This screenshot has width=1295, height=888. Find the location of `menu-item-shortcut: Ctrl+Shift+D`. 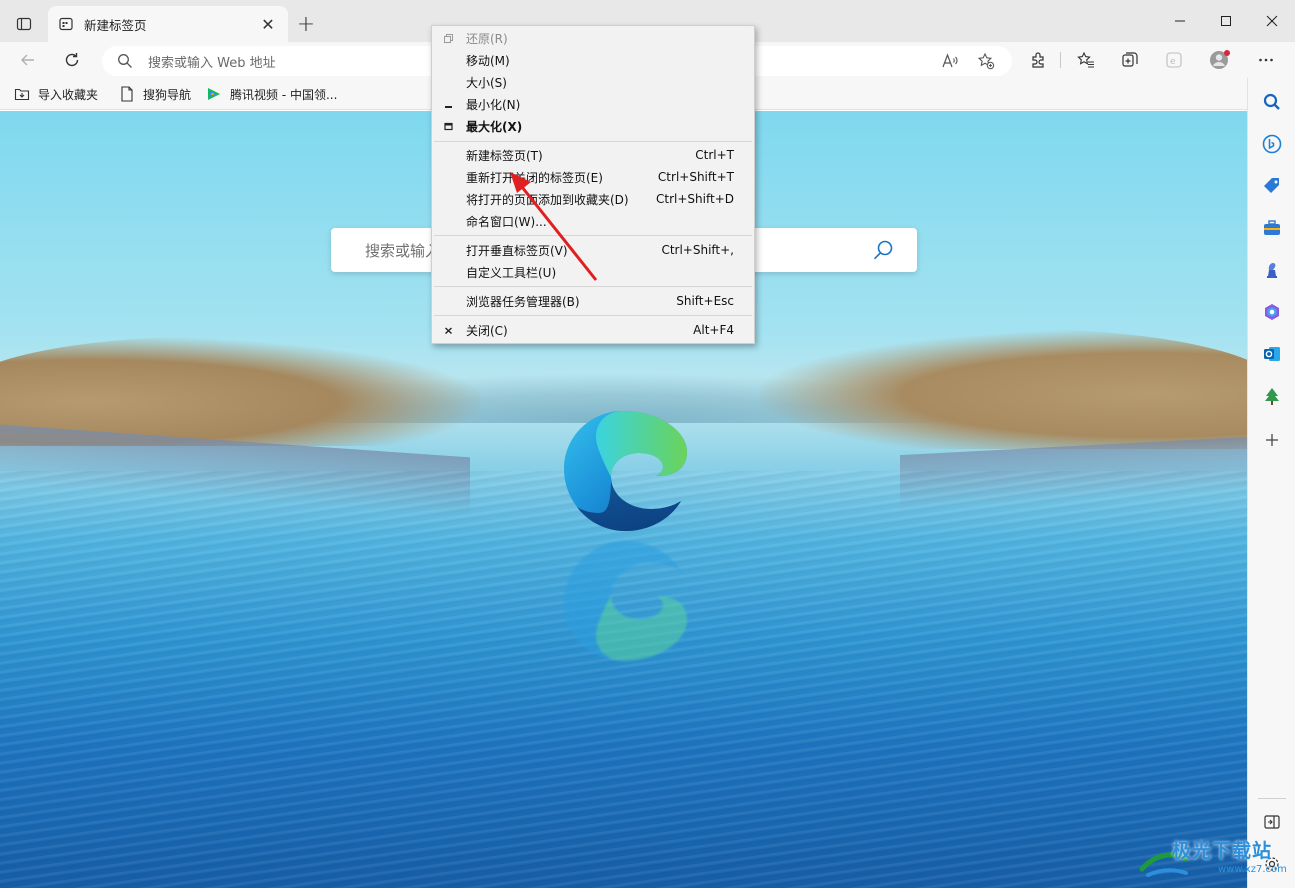

menu-item-shortcut: Ctrl+Shift+D is located at coordinates (695, 199).